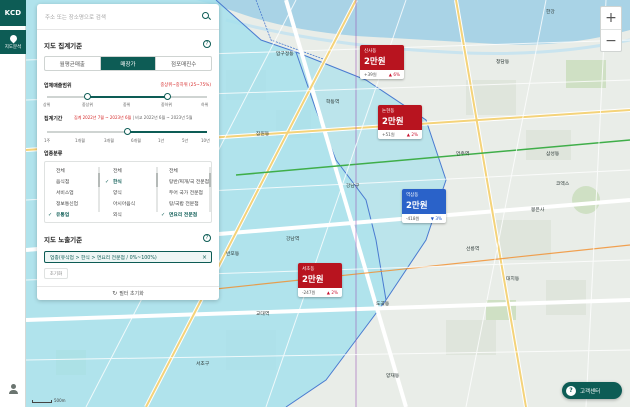 The width and height of the screenshot is (630, 407). I want to click on category-option: 탕반/찌개/국 전문점, so click(187, 181).